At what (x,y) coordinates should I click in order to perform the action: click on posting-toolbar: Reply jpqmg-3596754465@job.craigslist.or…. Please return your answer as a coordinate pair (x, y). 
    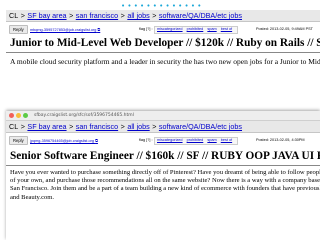
    Looking at the image, I should click on (163, 140).